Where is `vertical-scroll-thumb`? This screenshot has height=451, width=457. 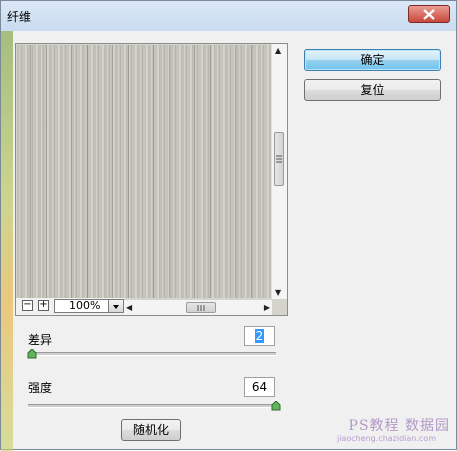
vertical-scroll-thumb is located at coordinates (279, 159).